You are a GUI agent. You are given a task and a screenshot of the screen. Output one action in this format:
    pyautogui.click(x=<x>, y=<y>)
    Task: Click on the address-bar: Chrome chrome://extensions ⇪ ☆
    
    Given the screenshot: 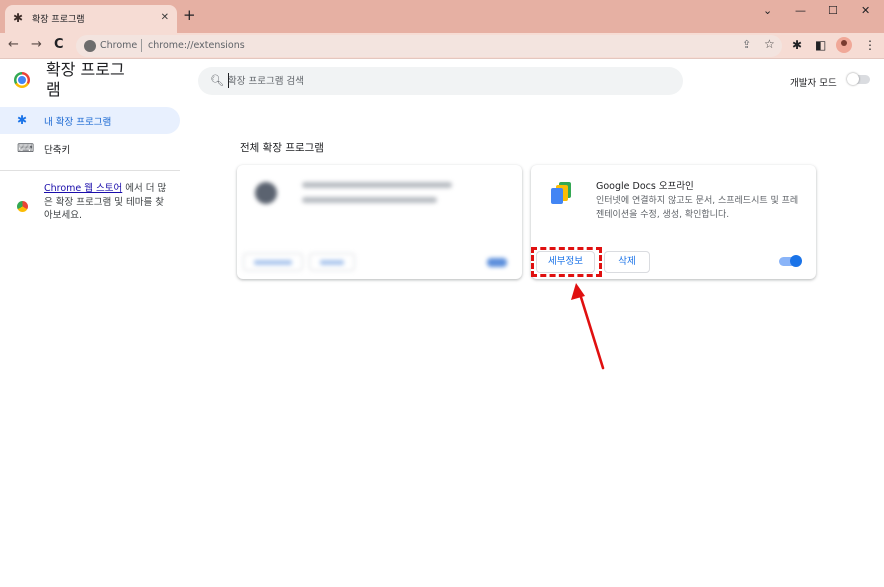 What is the action you would take?
    pyautogui.click(x=429, y=46)
    